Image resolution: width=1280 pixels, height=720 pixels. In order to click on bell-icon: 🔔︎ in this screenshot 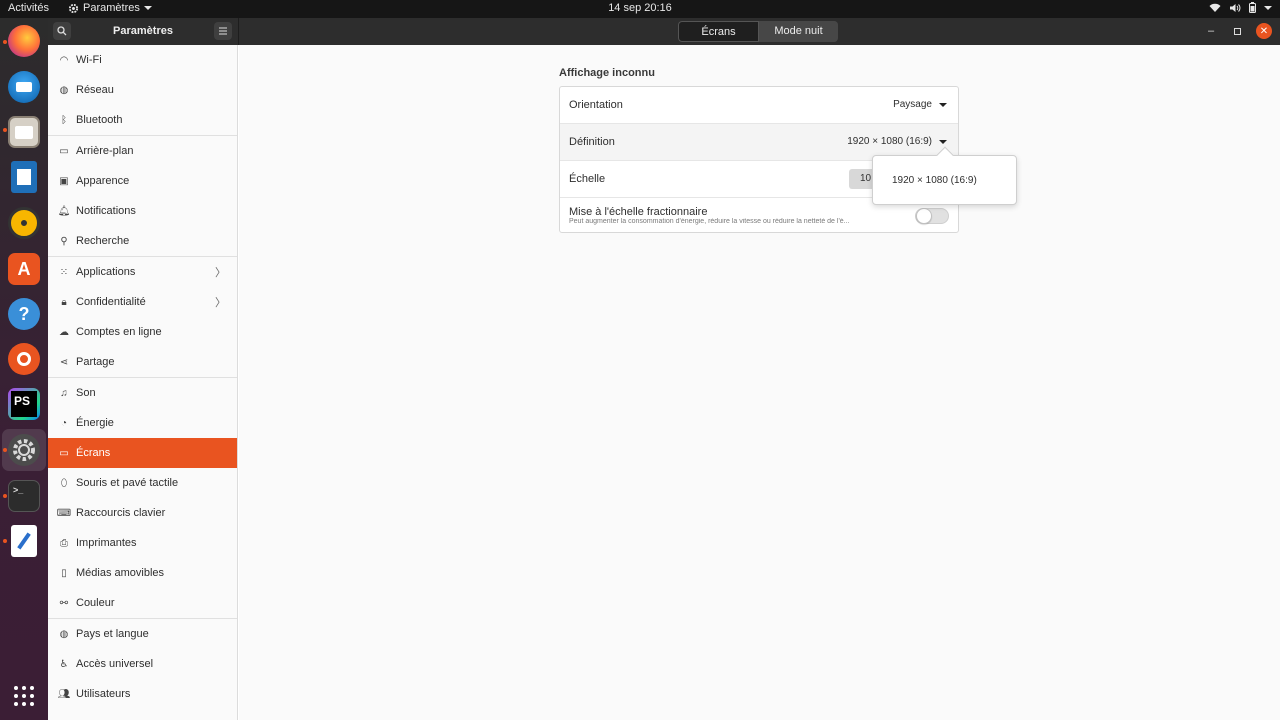, I will do `click(64, 211)`.